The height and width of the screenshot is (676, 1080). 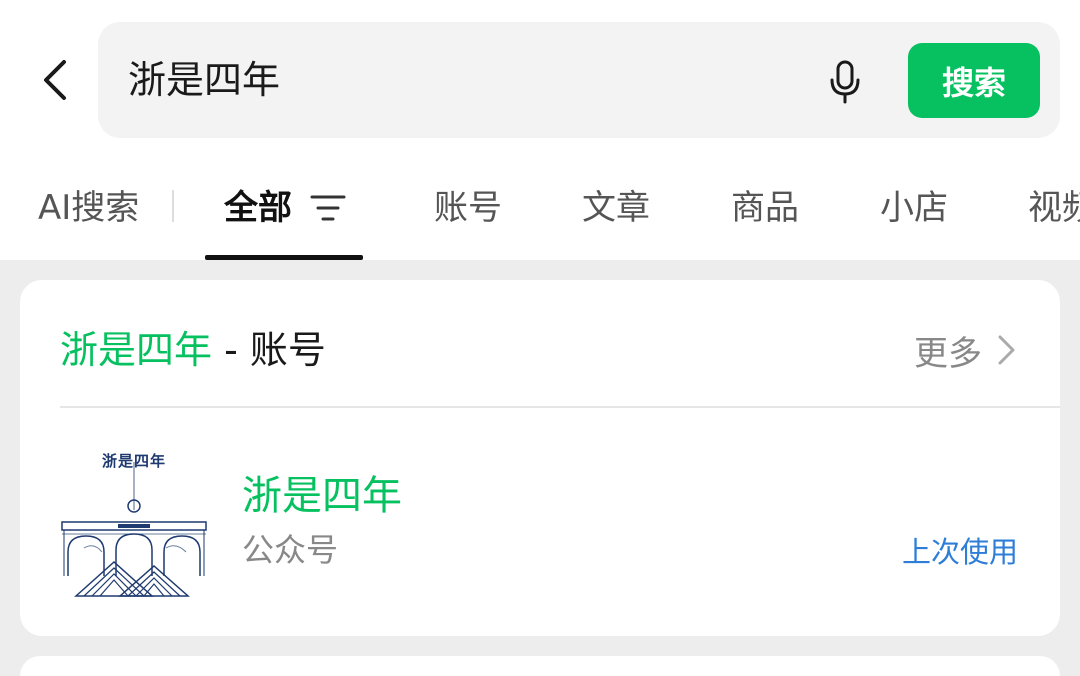 What do you see at coordinates (134, 524) in the screenshot?
I see `account-avatar: 浙是四年` at bounding box center [134, 524].